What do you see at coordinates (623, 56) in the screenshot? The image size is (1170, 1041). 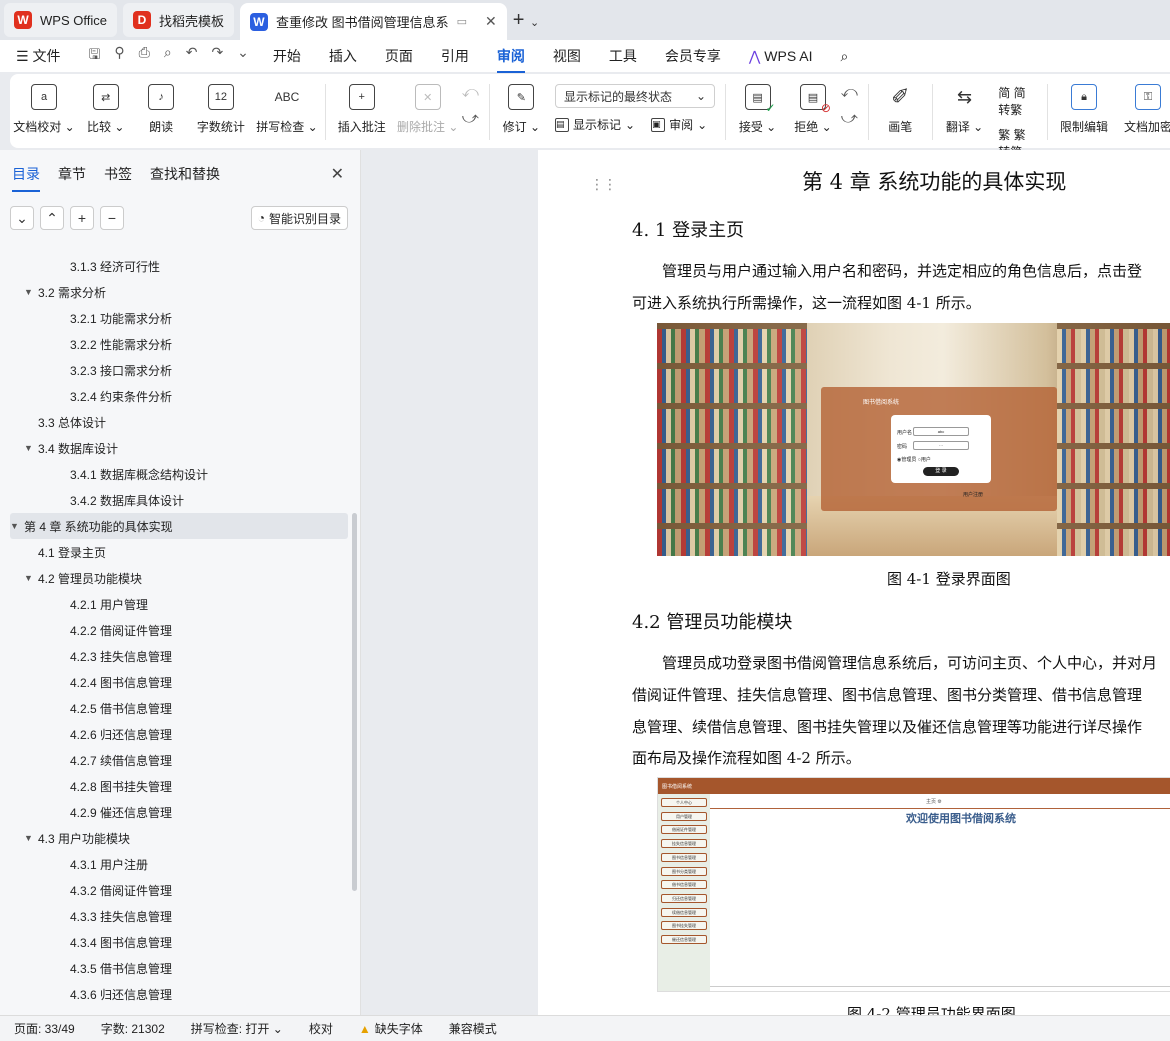 I see `menu-tools: 工具` at bounding box center [623, 56].